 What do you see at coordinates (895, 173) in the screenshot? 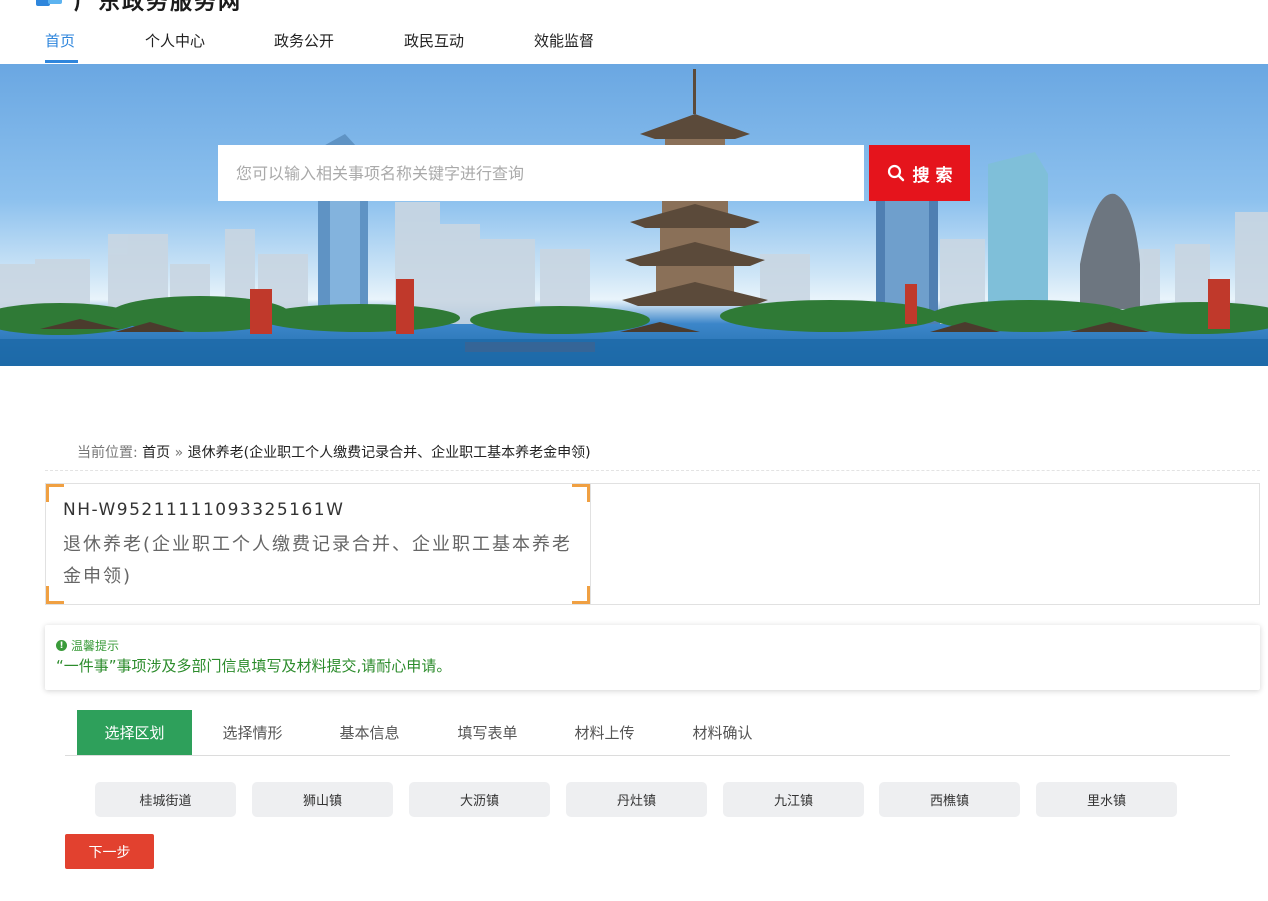
I see `search-icon` at bounding box center [895, 173].